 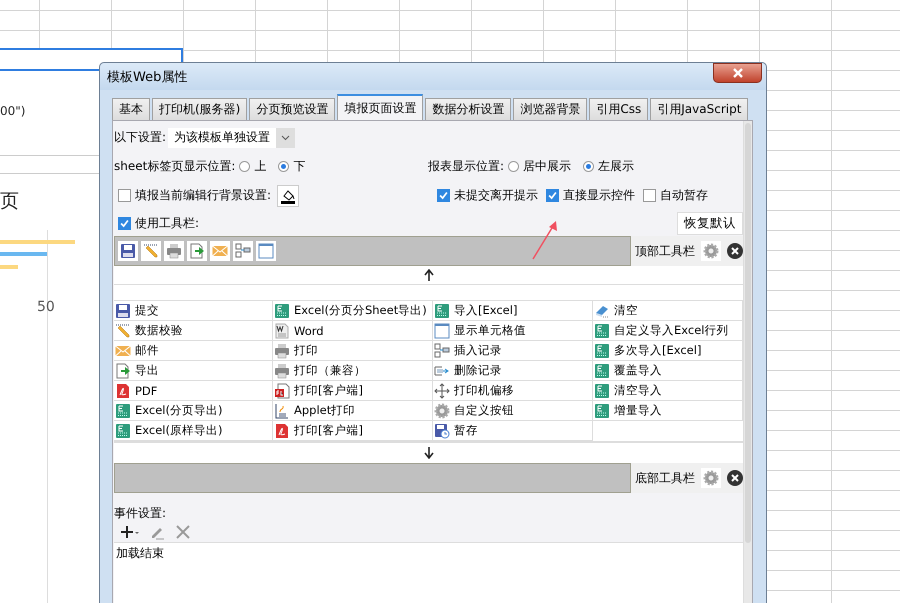 What do you see at coordinates (466, 166) in the screenshot?
I see `setting-label: 报表显示位置:` at bounding box center [466, 166].